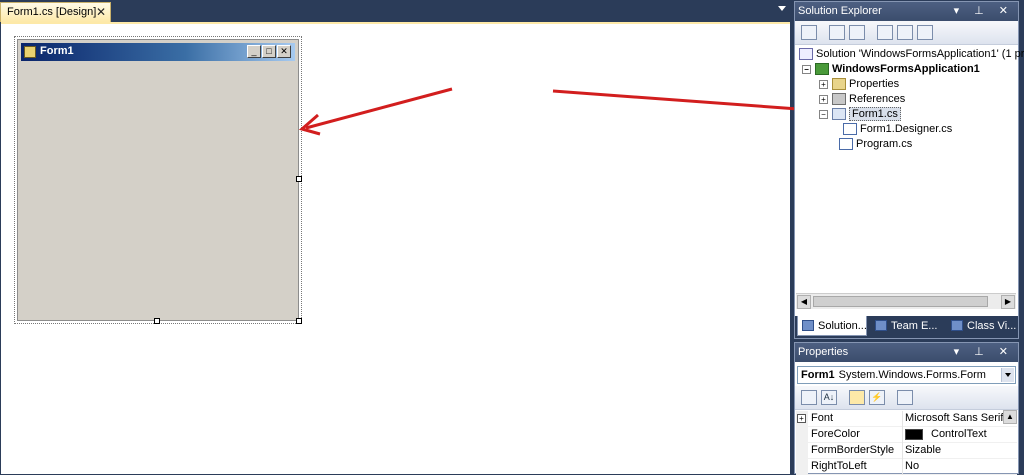  Describe the element at coordinates (839, 84) in the screenshot. I see `folder-icon` at that location.